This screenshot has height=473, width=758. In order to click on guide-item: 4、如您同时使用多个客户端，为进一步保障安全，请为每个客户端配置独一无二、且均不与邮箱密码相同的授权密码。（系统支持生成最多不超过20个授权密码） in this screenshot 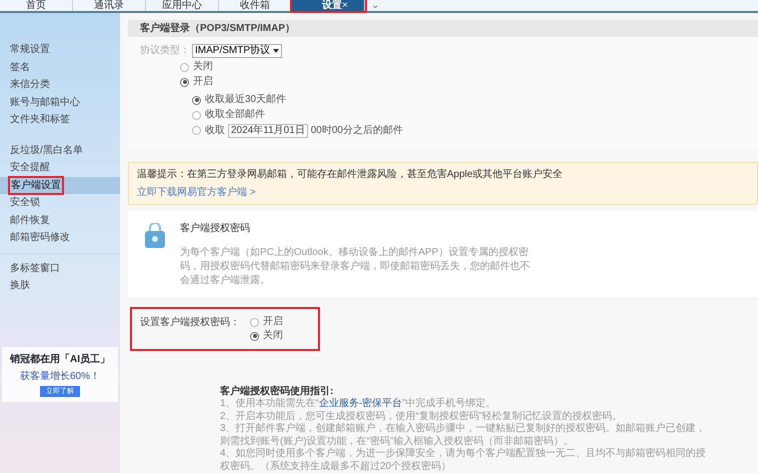, I will do `click(463, 460)`.